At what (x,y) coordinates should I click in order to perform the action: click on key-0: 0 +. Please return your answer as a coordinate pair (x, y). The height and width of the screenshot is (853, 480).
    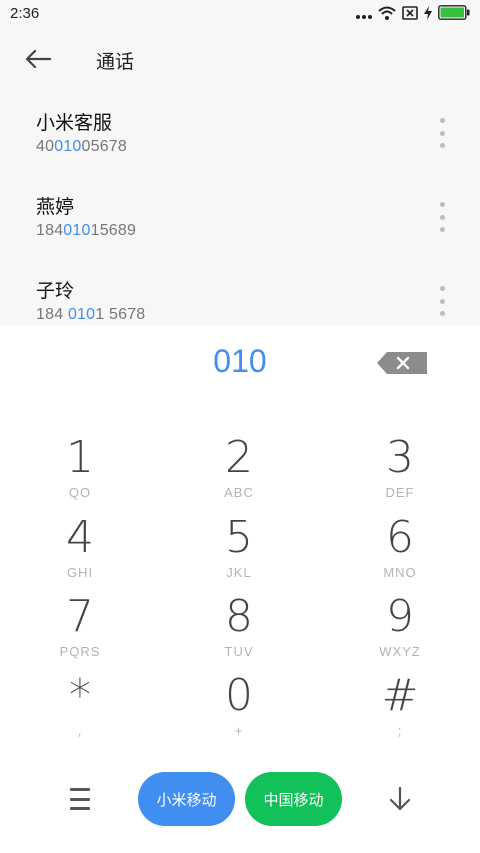
    Looking at the image, I should click on (239, 709).